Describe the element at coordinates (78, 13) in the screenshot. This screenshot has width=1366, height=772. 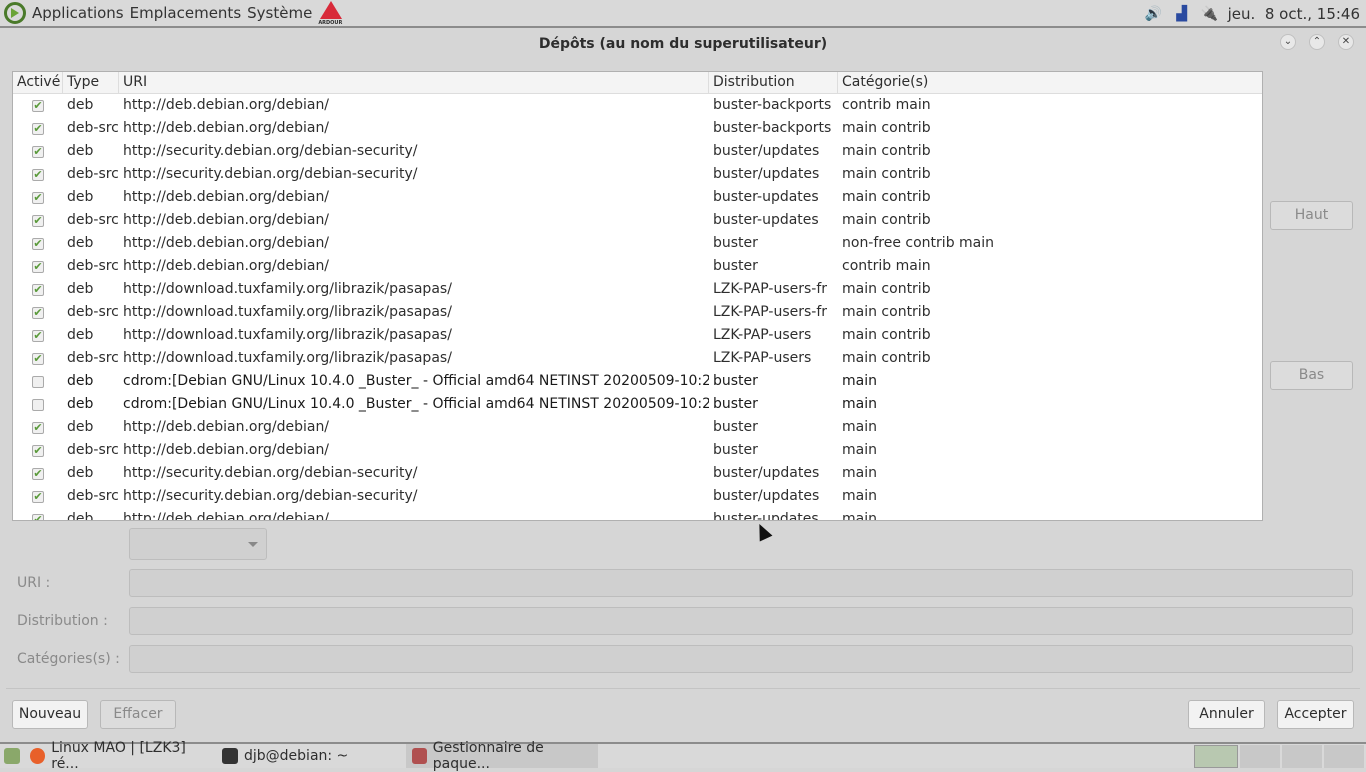
I see `menu-applications: Applications` at that location.